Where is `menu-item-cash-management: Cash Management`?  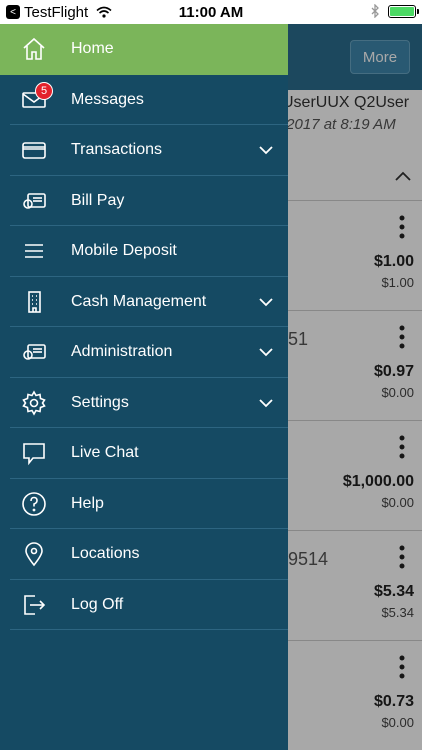 menu-item-cash-management: Cash Management is located at coordinates (144, 302).